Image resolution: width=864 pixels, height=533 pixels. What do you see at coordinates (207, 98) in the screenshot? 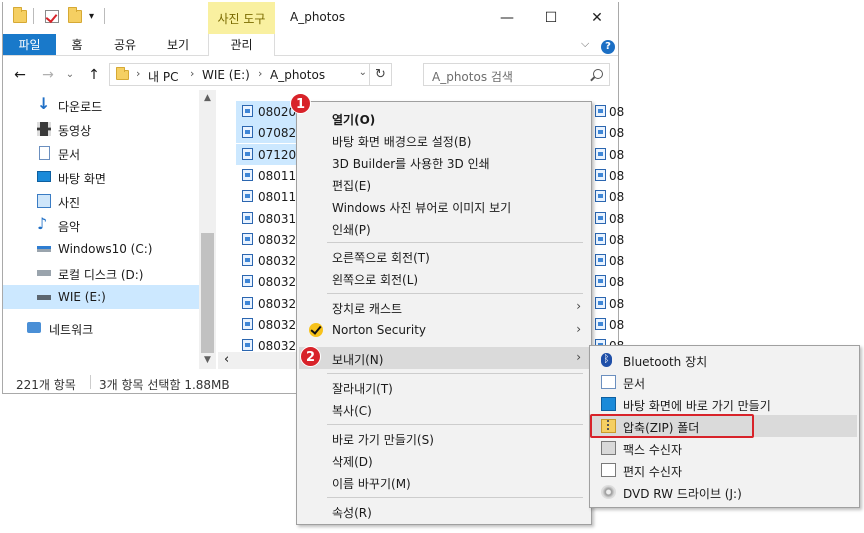
I see `scroll-up-icon: ▲` at bounding box center [207, 98].